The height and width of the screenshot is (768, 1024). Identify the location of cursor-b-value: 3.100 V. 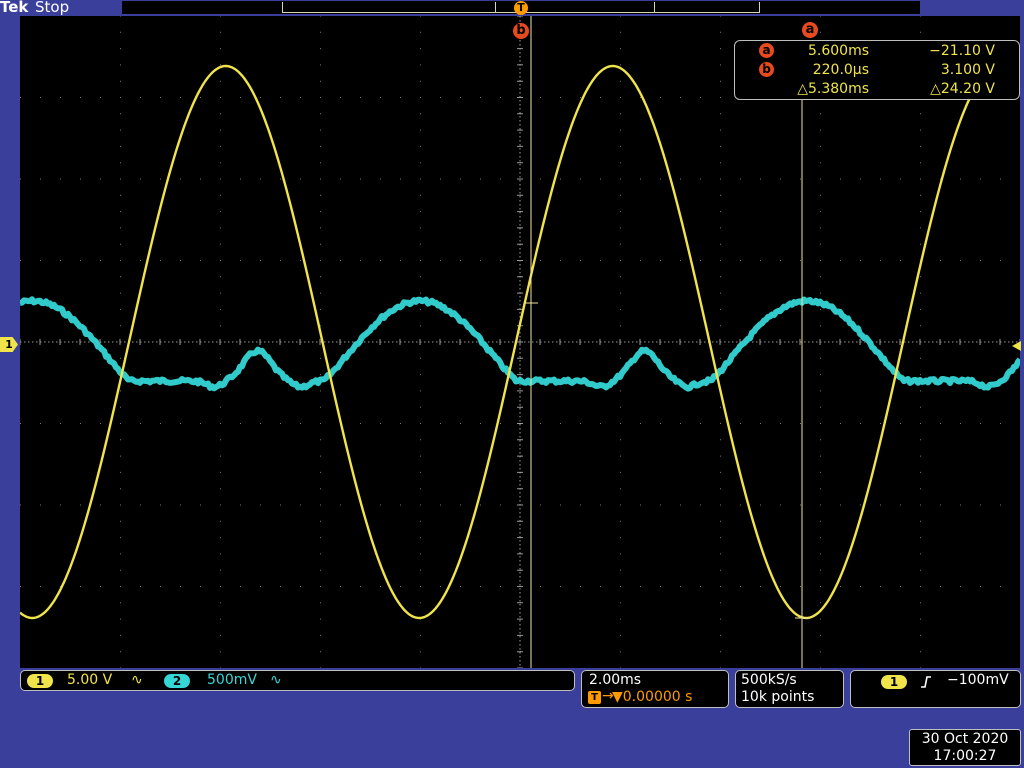
(967, 70).